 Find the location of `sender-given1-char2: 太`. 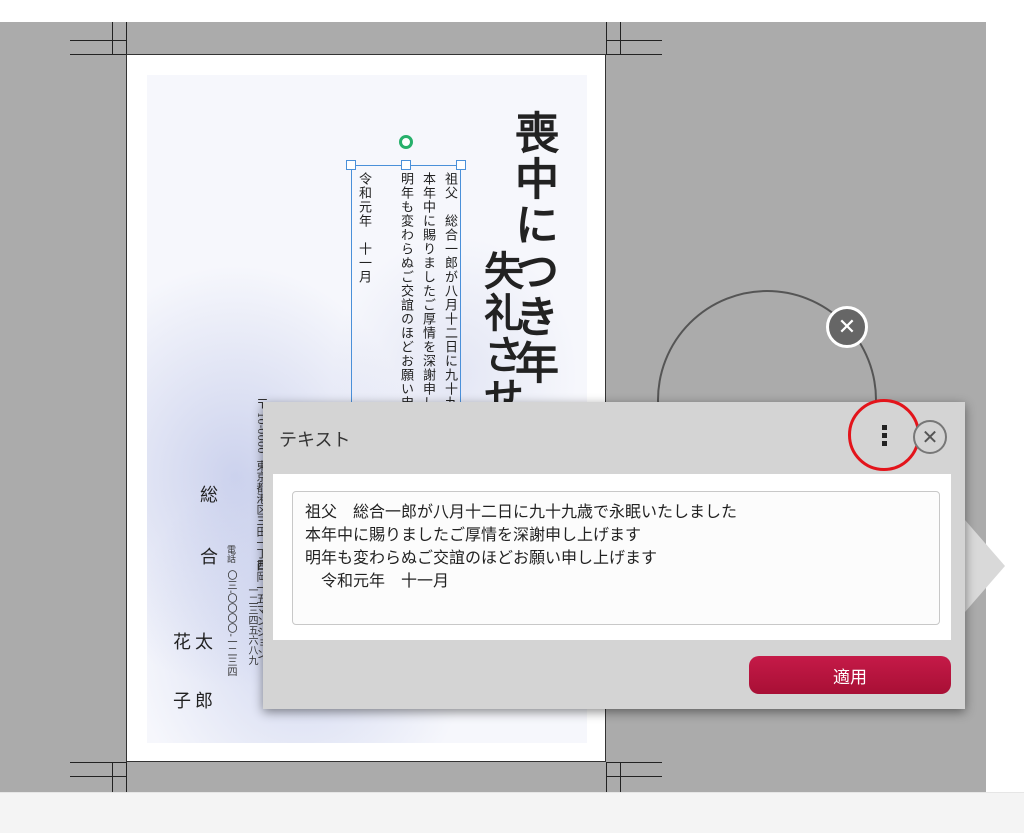

sender-given1-char2: 太 is located at coordinates (204, 642).